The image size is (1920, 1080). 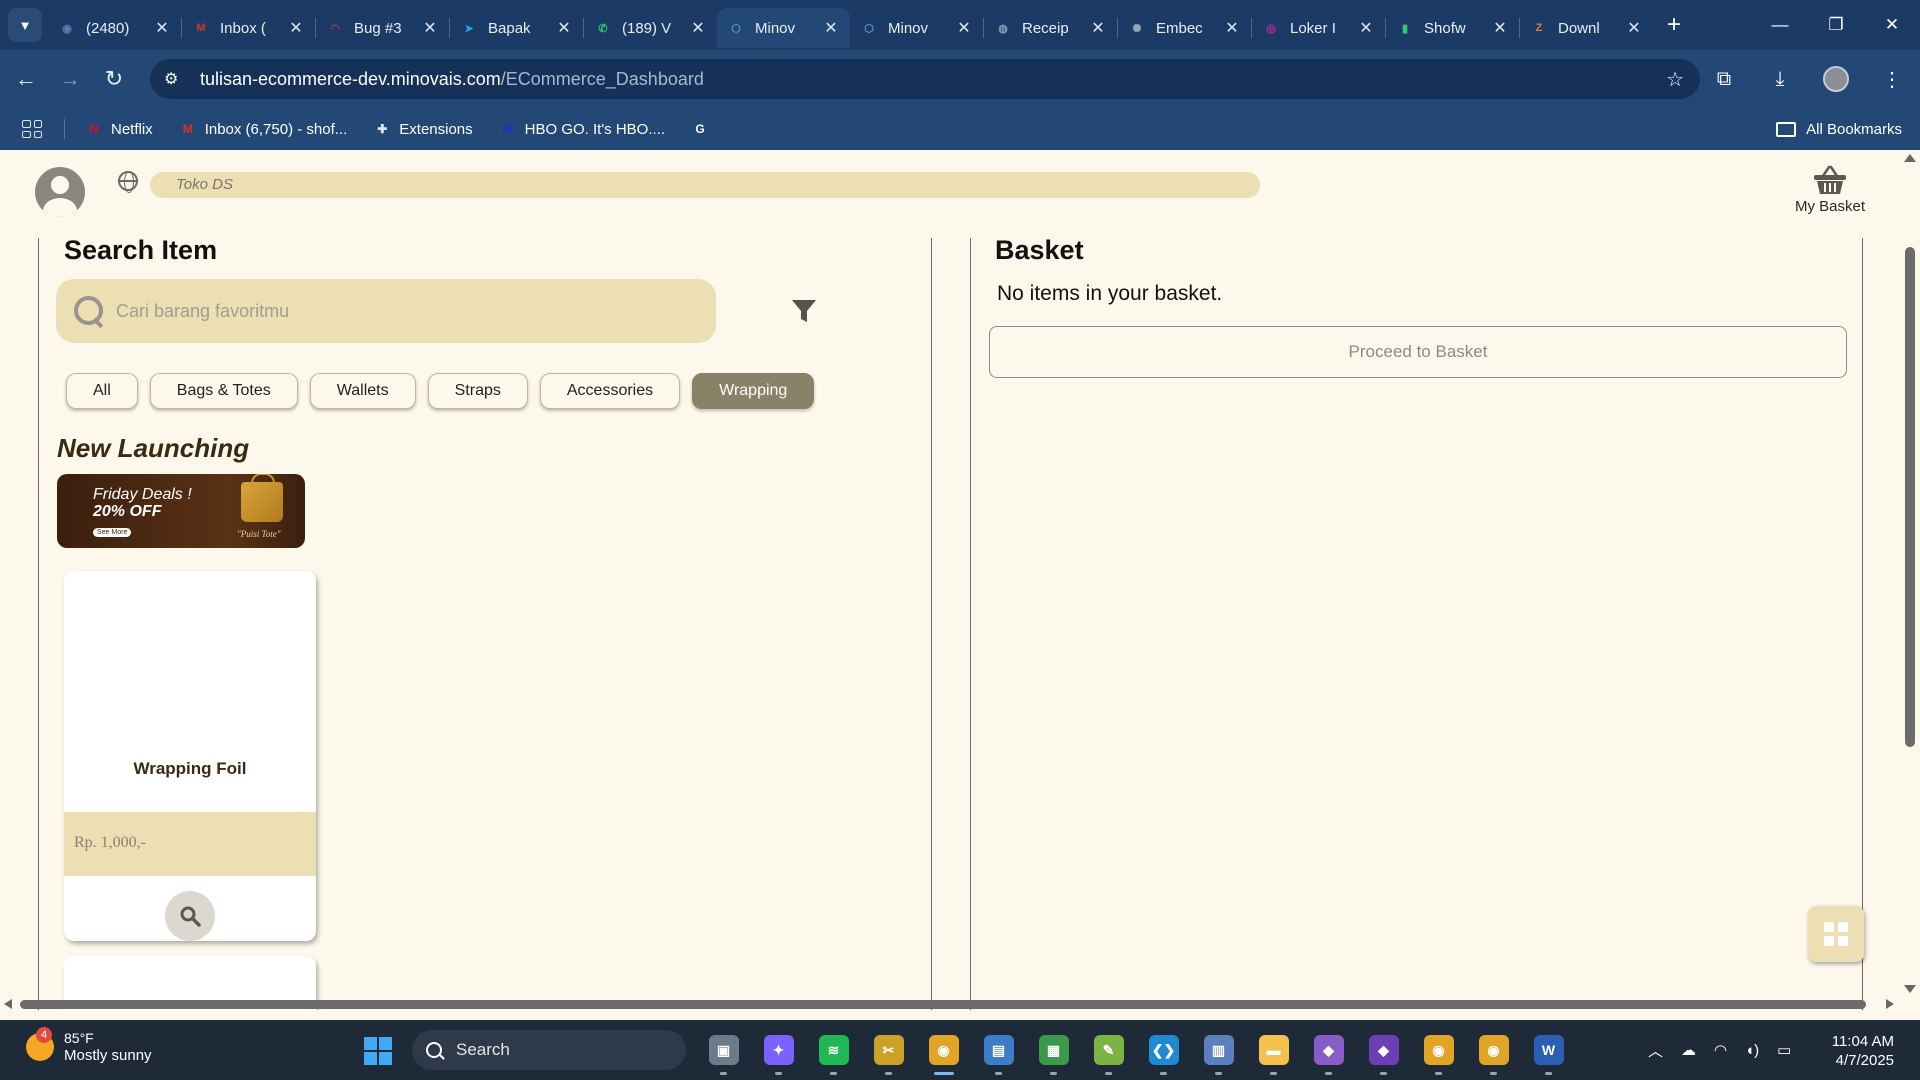 I want to click on bookmark-item: G, so click(x=704, y=129).